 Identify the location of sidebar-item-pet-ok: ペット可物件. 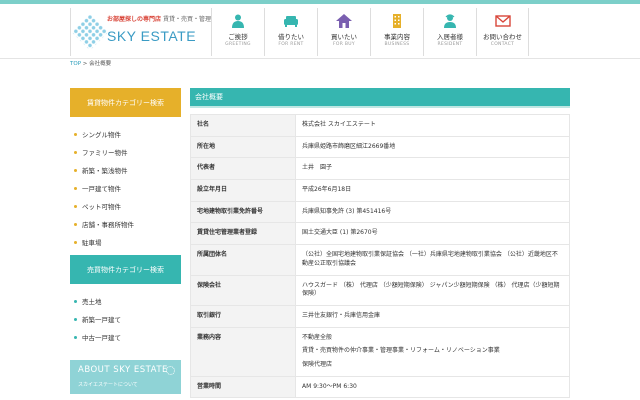
(127, 206).